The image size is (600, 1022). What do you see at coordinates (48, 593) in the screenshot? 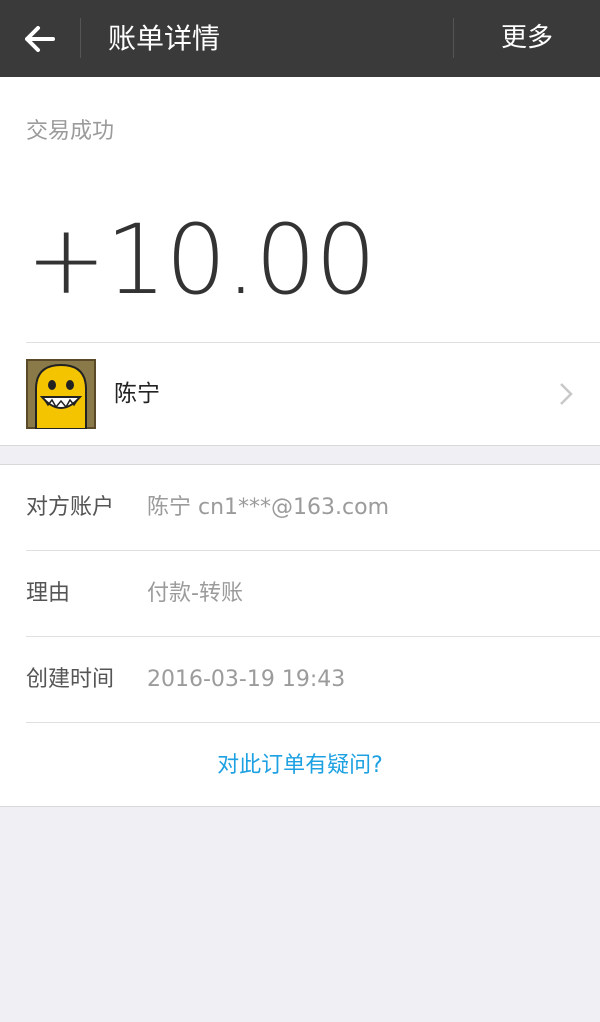
I see `detail-label: 理由` at bounding box center [48, 593].